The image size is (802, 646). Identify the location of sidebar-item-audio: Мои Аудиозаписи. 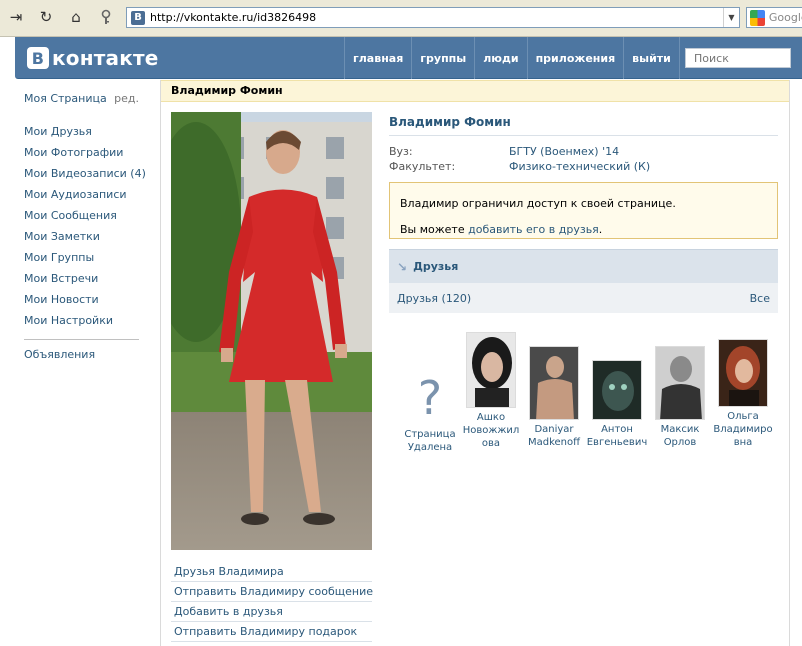
(81, 198).